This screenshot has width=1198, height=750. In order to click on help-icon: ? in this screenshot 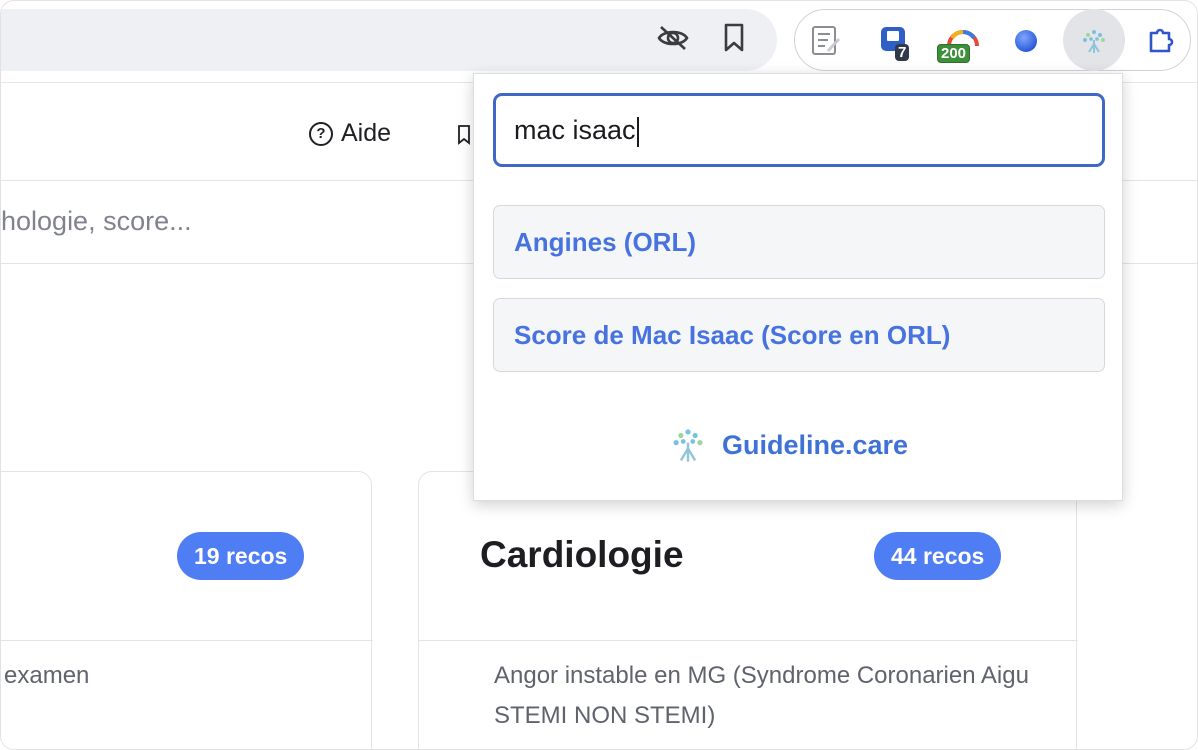, I will do `click(321, 133)`.